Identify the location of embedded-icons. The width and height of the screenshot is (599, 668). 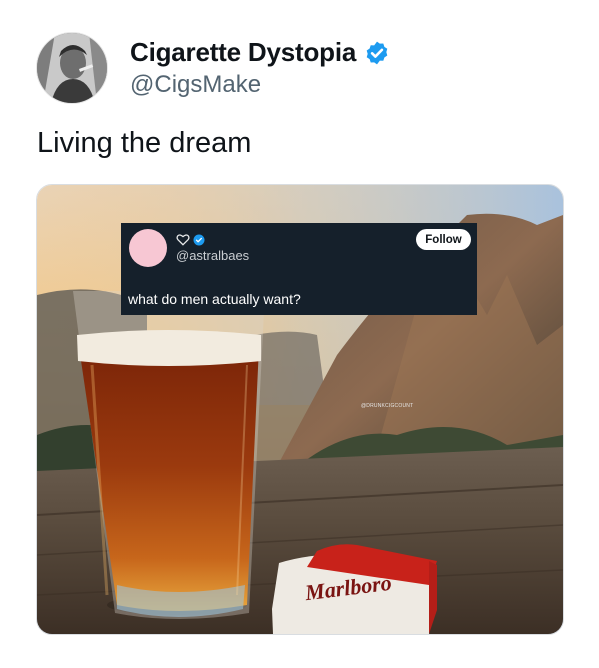
(190, 239).